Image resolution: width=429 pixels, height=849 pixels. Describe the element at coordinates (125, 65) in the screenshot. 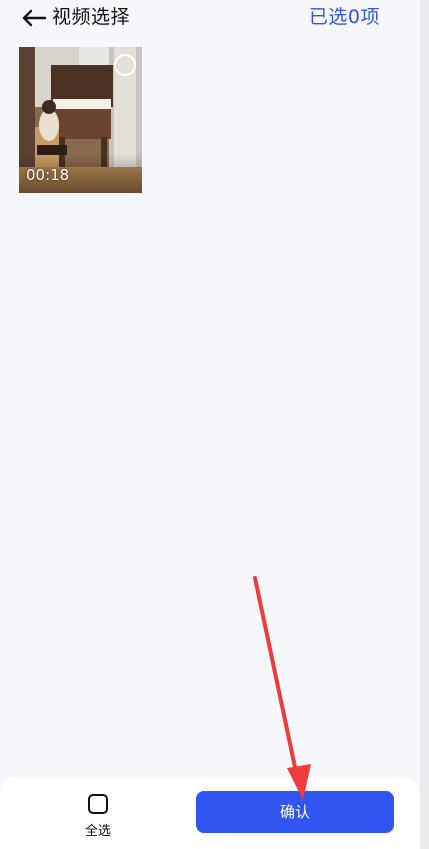

I see `circle-checkbox-icon` at that location.